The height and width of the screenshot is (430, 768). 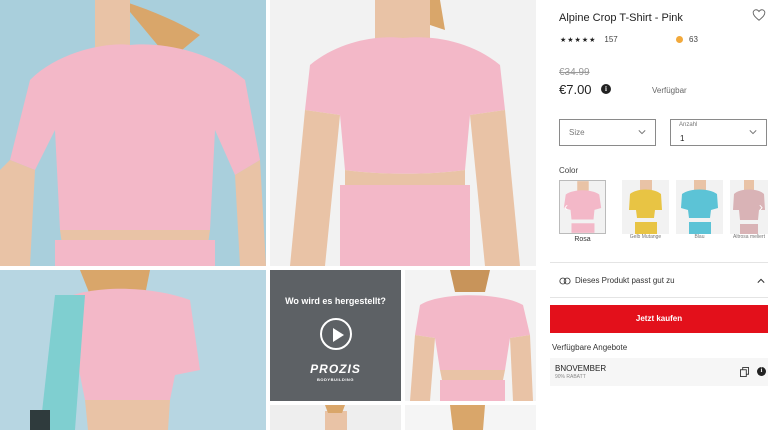 I want to click on model-with-towel-photo, so click(x=133, y=350).